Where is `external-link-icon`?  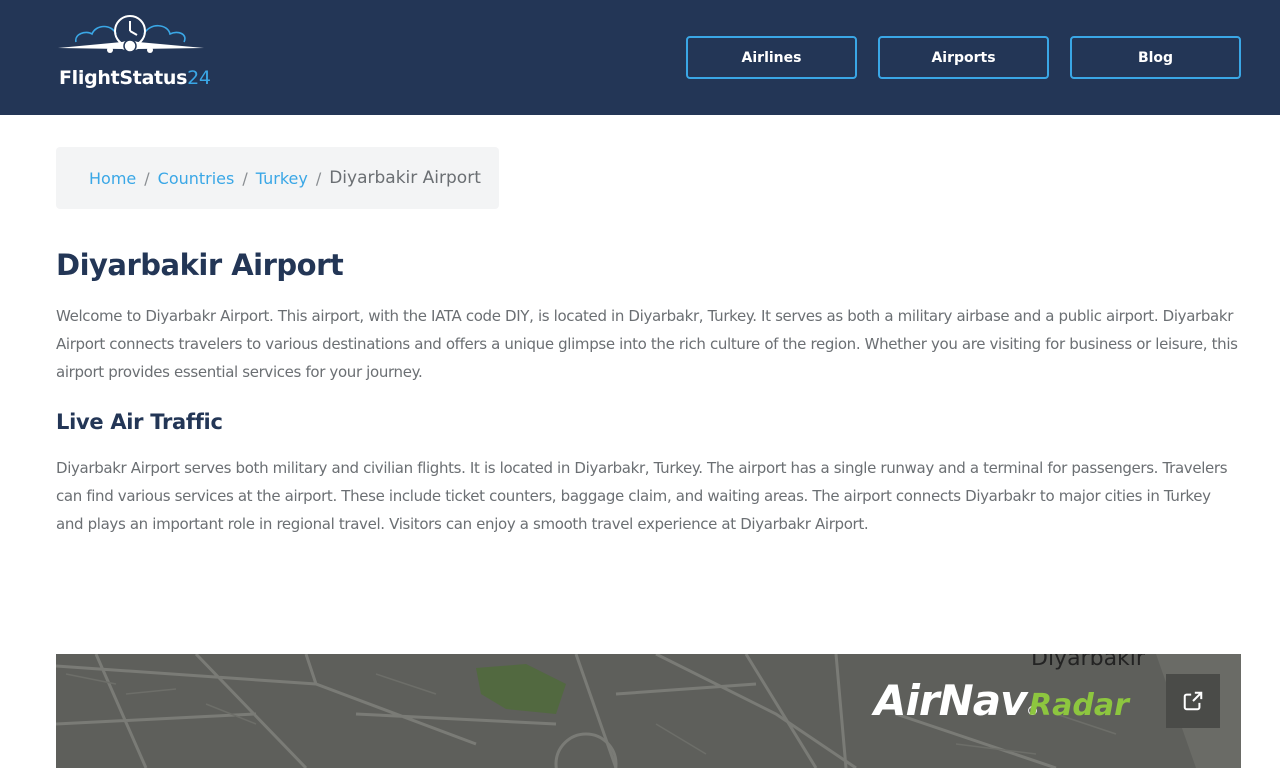
external-link-icon is located at coordinates (1193, 701).